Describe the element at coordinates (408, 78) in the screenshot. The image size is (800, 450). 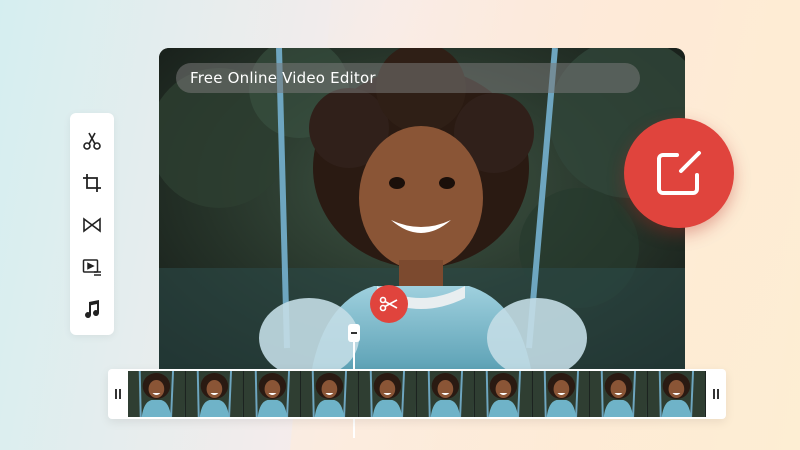
I see `video-title-pill: Free Online Video Editor` at that location.